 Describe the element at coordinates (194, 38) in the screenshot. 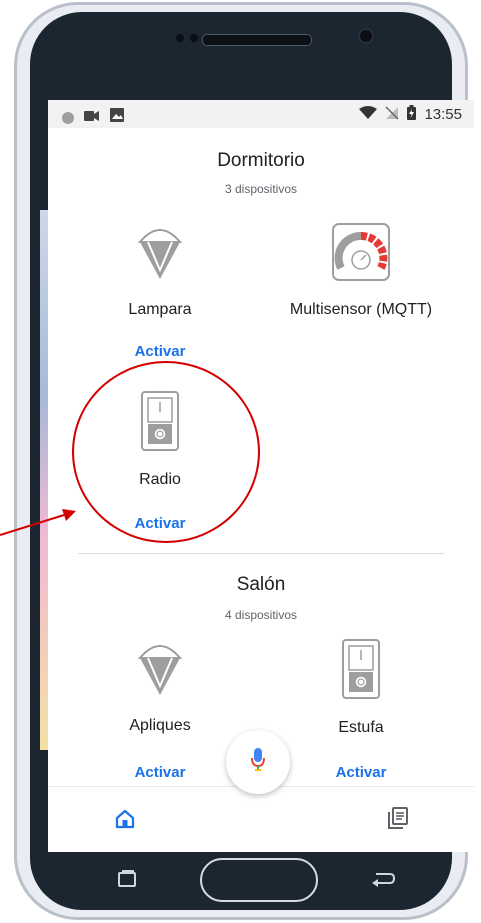

I see `light-sensor` at that location.